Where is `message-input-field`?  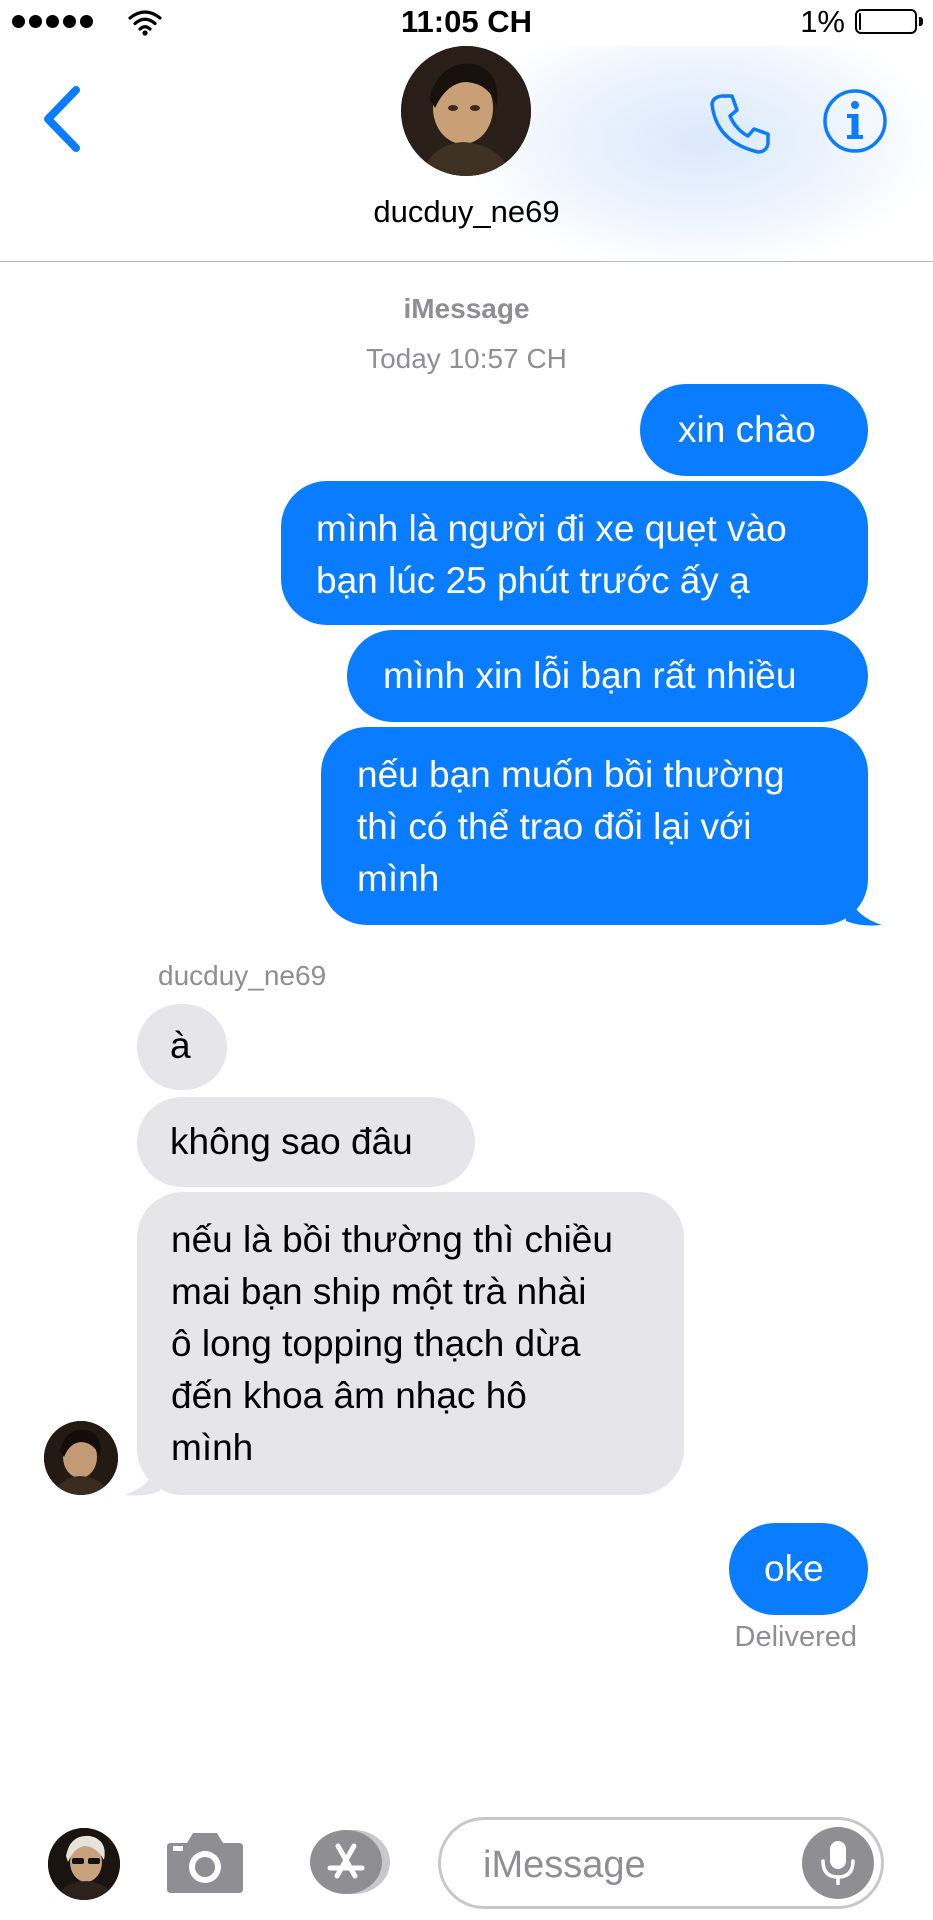 message-input-field is located at coordinates (661, 1863).